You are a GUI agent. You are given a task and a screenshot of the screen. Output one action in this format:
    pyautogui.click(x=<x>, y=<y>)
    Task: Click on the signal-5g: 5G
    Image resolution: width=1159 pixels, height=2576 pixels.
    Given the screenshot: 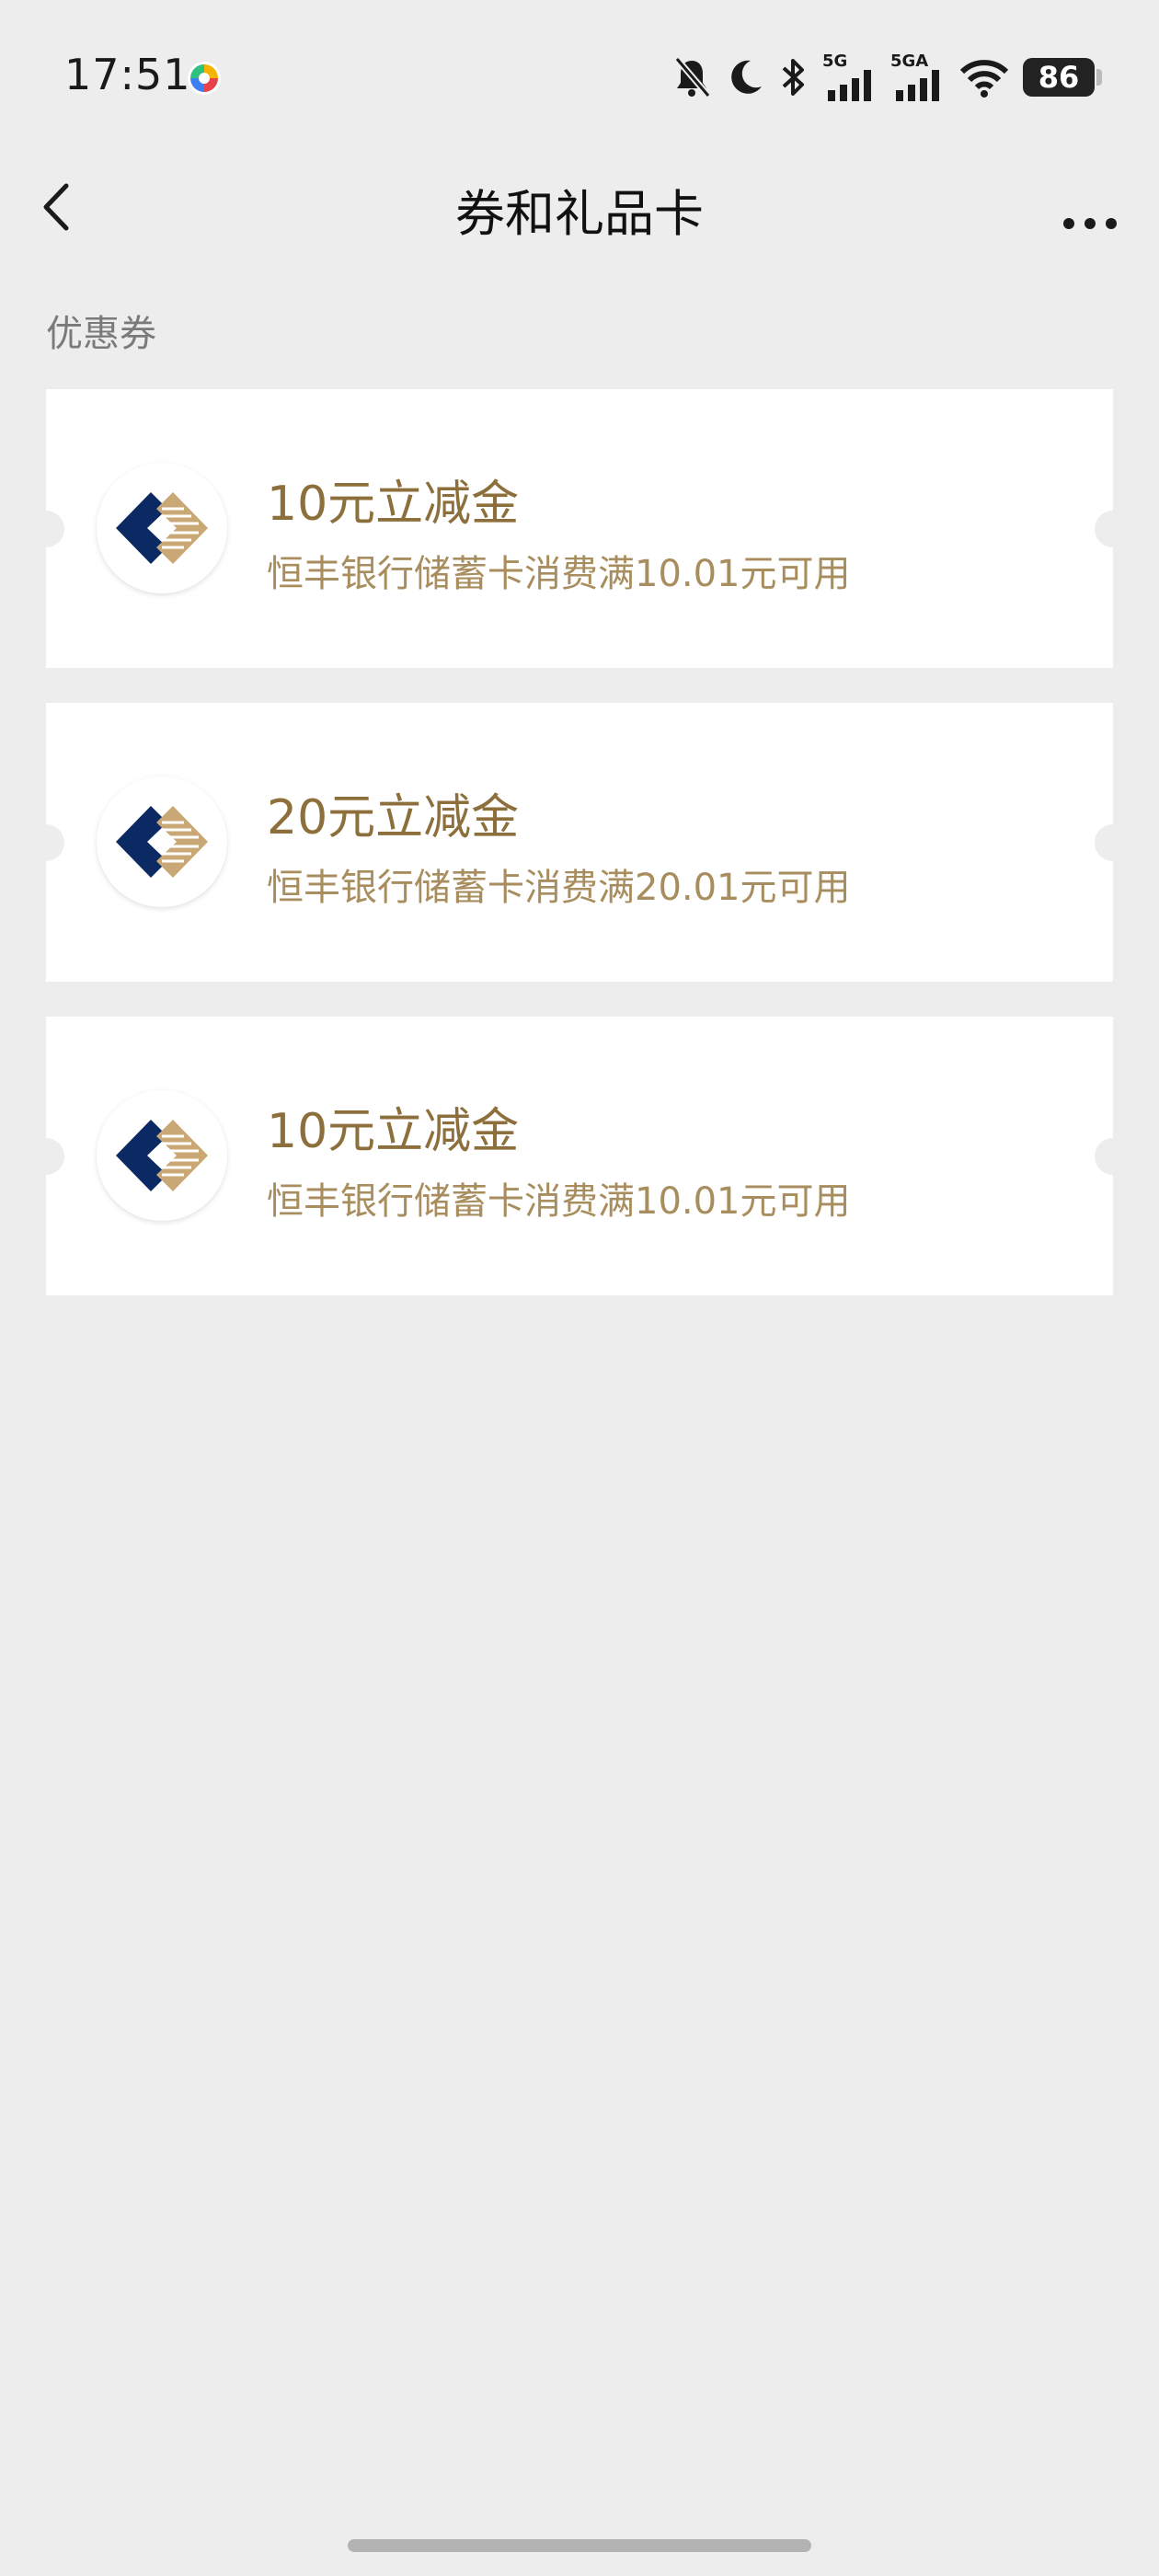 What is the action you would take?
    pyautogui.click(x=850, y=77)
    